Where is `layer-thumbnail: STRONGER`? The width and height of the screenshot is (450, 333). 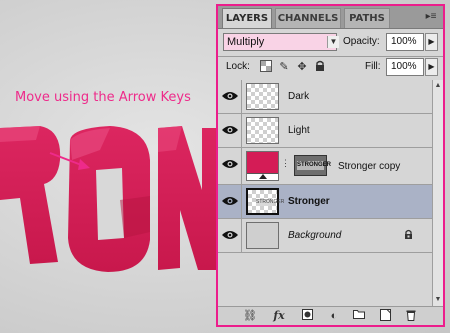 layer-thumbnail: STRONGER is located at coordinates (265, 201).